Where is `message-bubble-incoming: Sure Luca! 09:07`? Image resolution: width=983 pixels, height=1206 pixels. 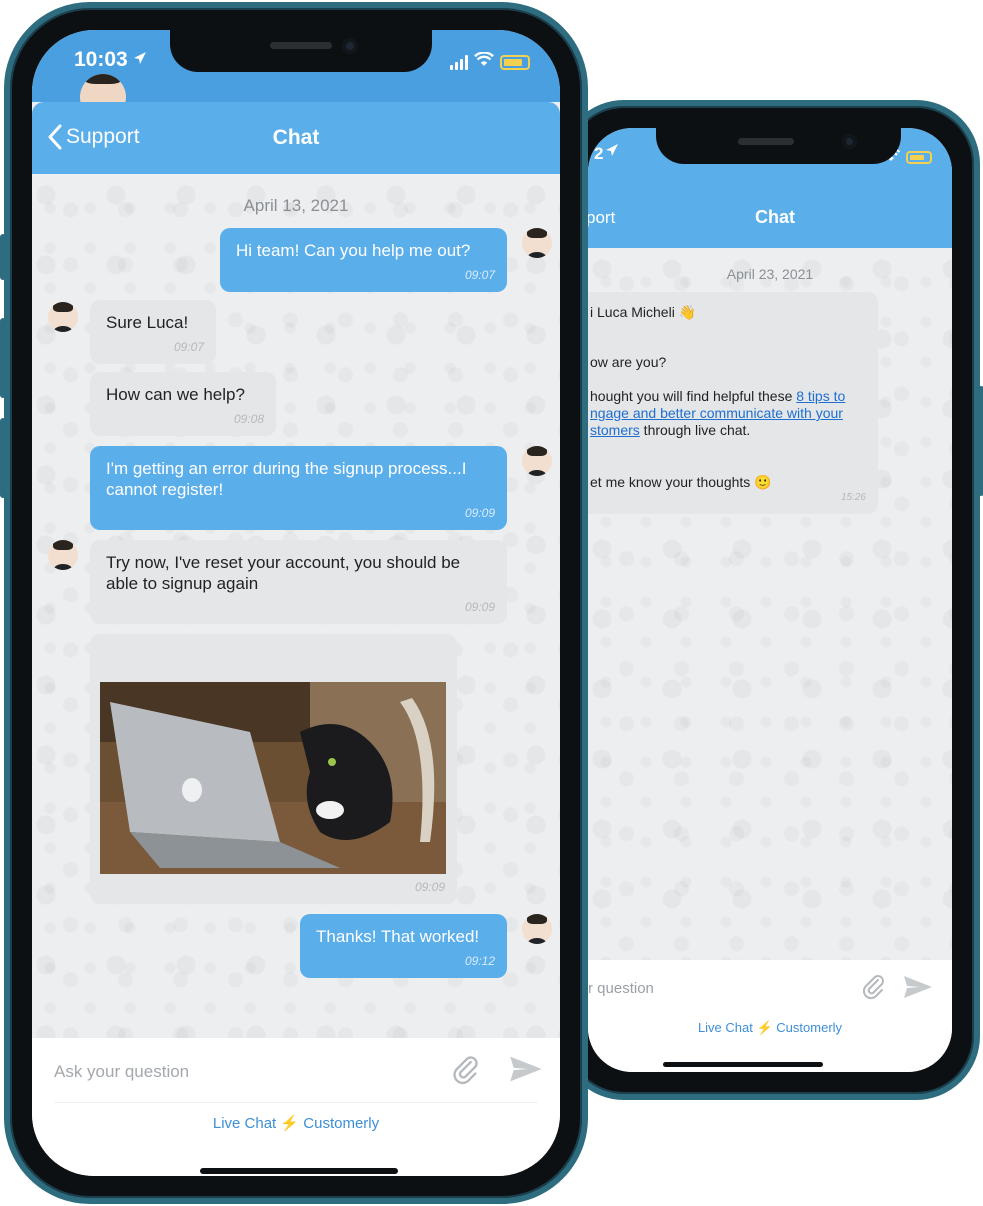
message-bubble-incoming: Sure Luca! 09:07 is located at coordinates (153, 332).